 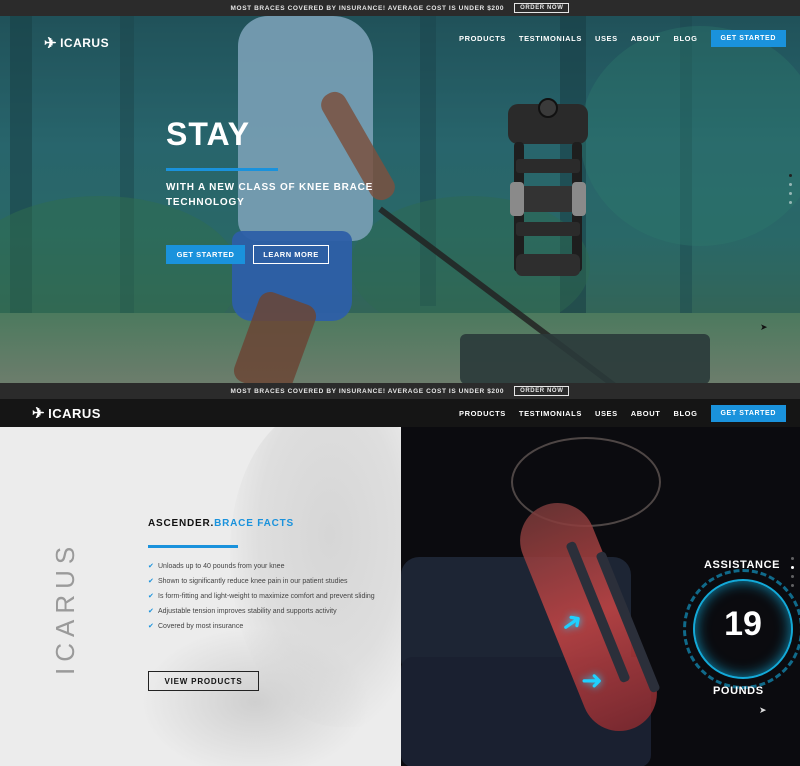 I want to click on gauge-value: 19, so click(x=743, y=624).